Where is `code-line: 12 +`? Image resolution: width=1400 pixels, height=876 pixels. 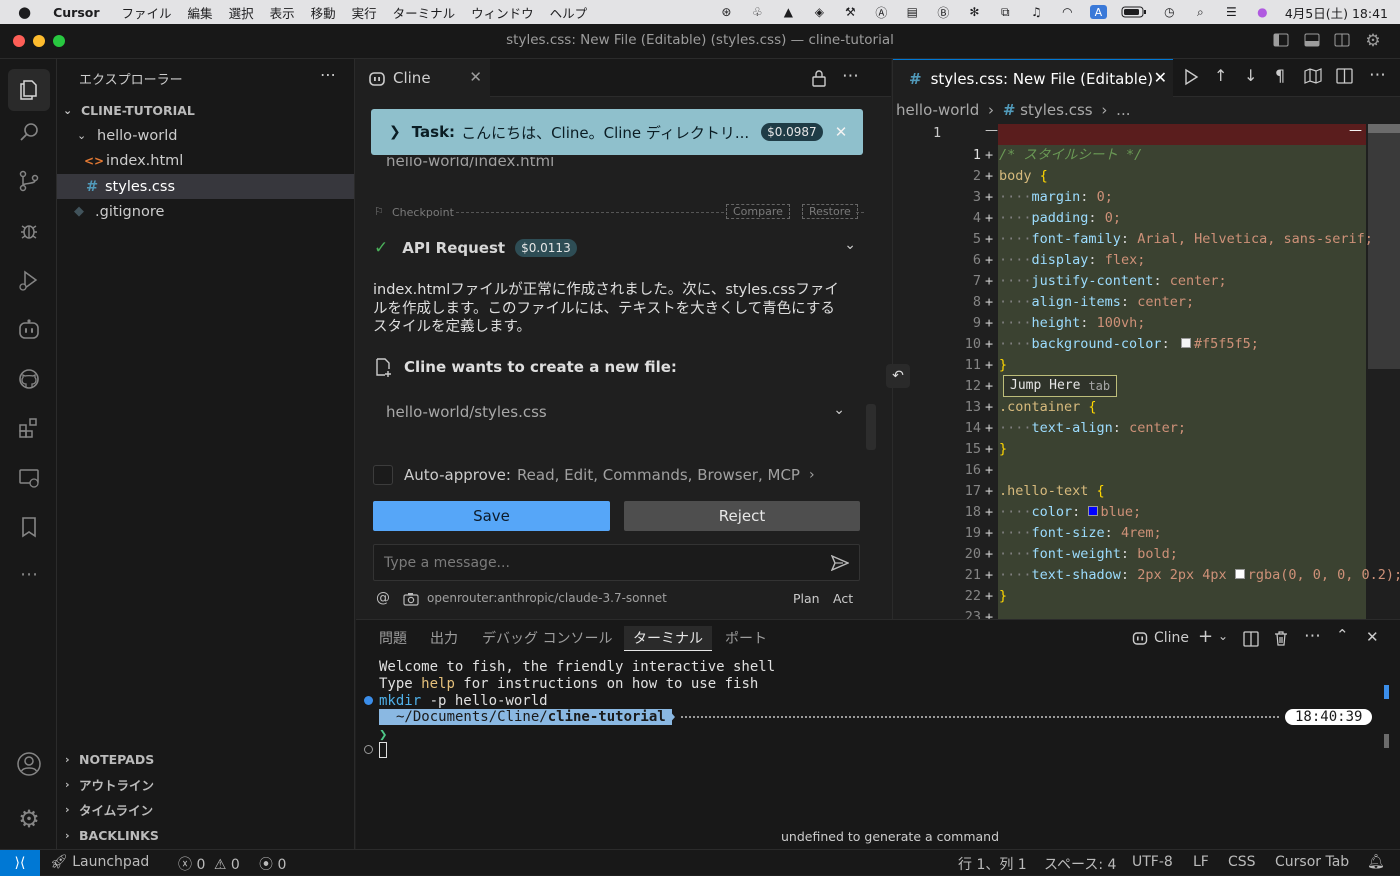
code-line: 12 + is located at coordinates (1146, 386).